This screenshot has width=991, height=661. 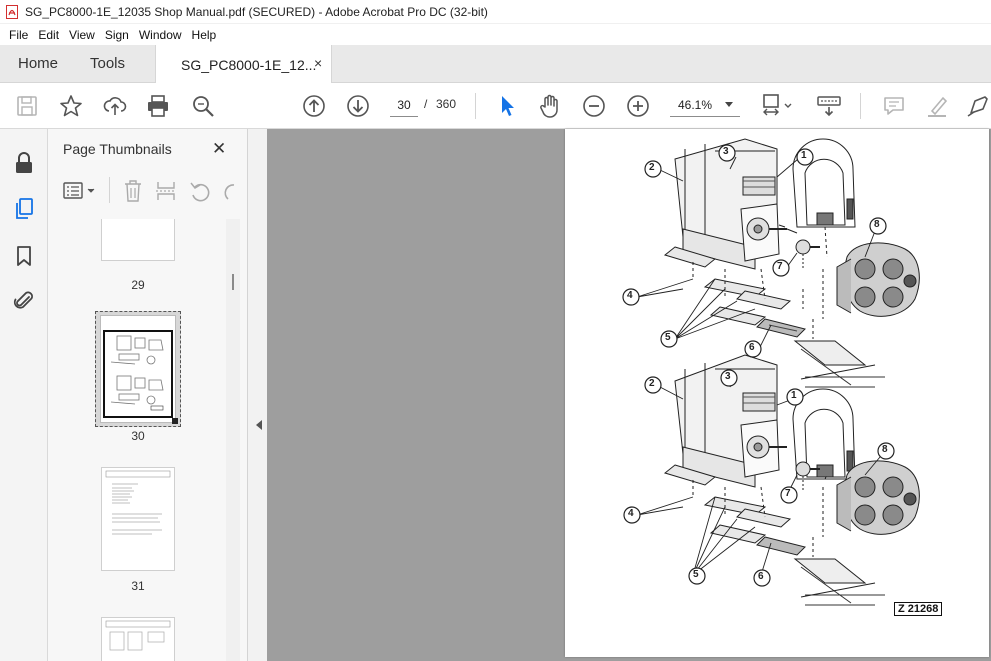 What do you see at coordinates (894, 106) in the screenshot?
I see `comment-icon` at bounding box center [894, 106].